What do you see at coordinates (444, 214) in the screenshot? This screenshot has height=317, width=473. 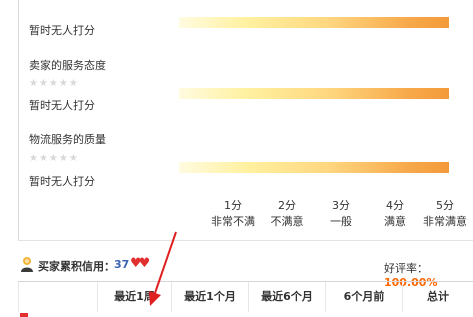 I see `scale-tick-5: 5分 非常满意` at bounding box center [444, 214].